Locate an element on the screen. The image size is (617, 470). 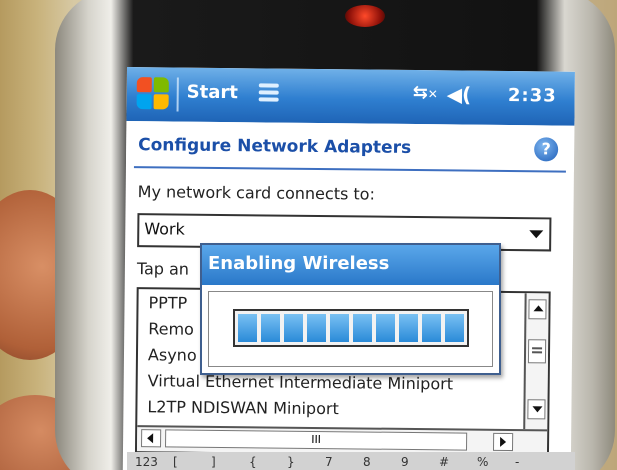
chevron-down-icon is located at coordinates (536, 234).